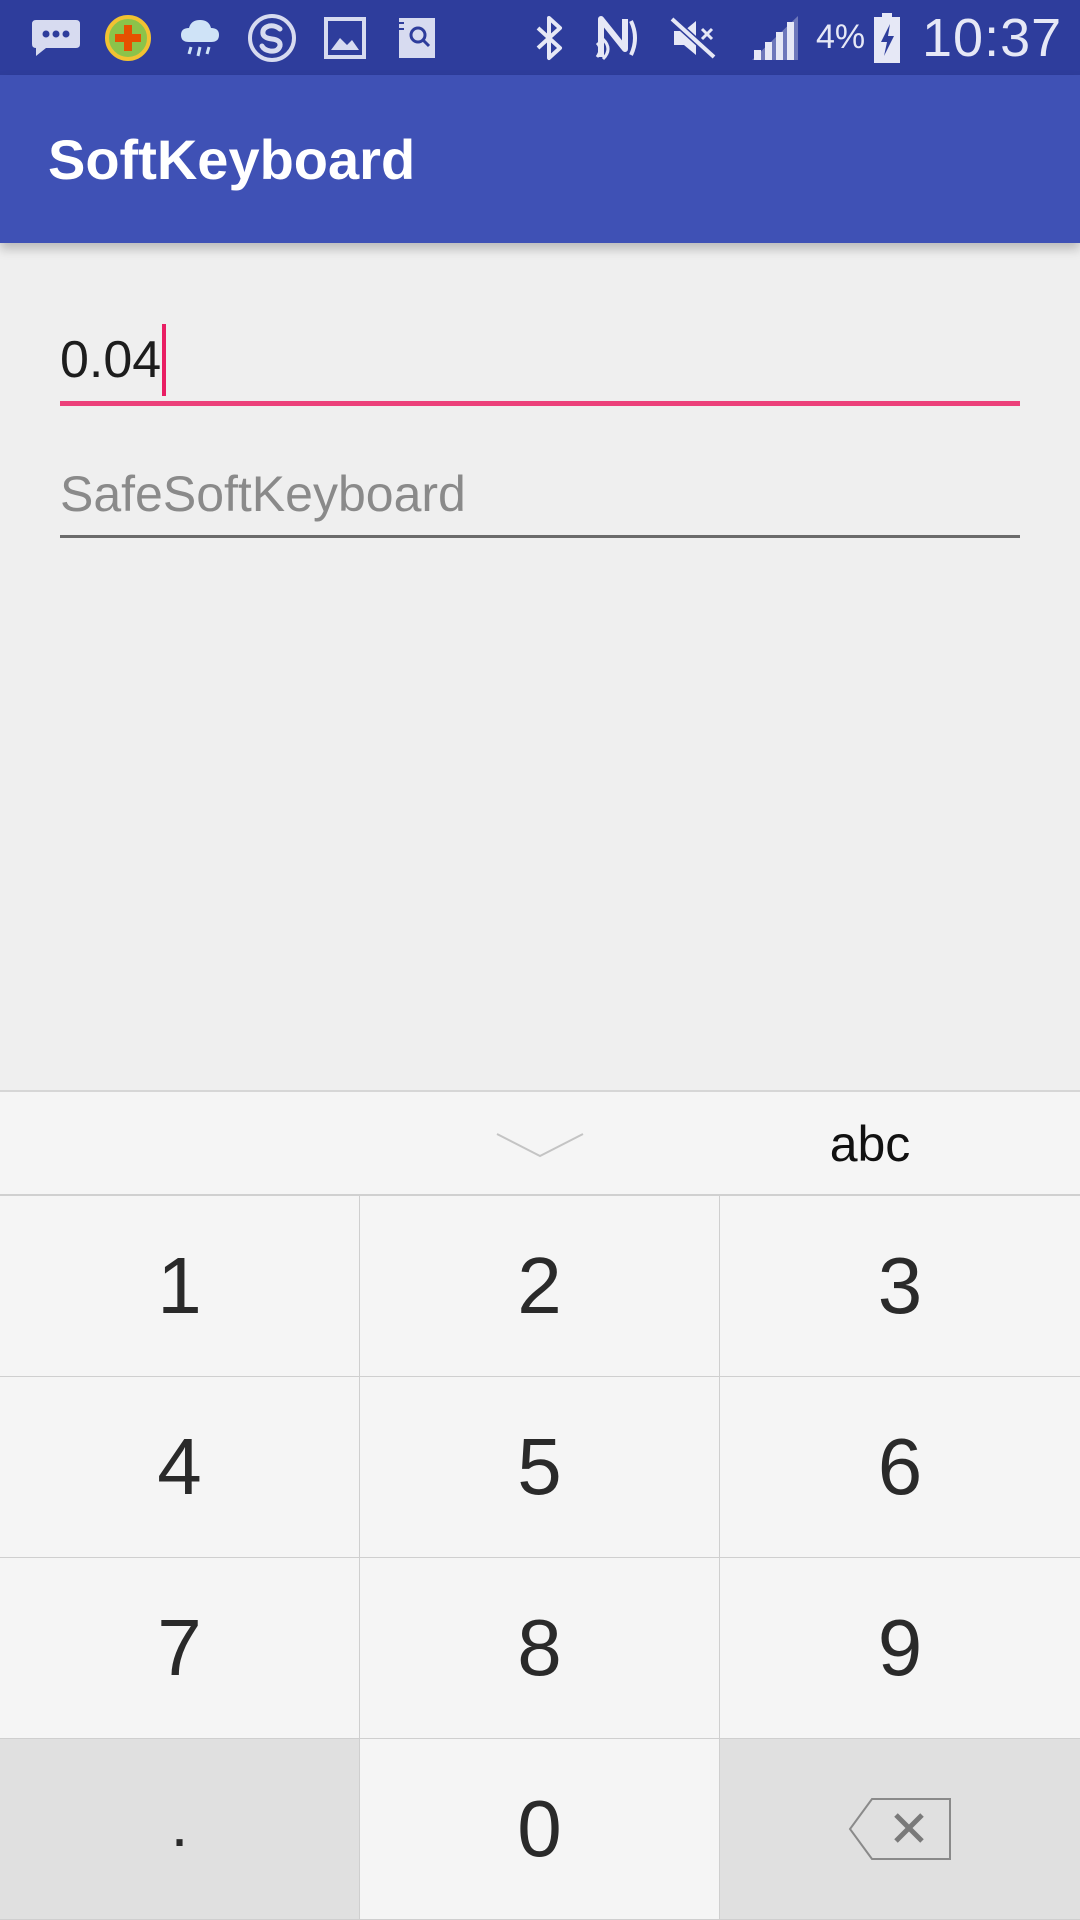 Image resolution: width=1080 pixels, height=1920 pixels. I want to click on status-bar: 4% 10:37, so click(540, 37).